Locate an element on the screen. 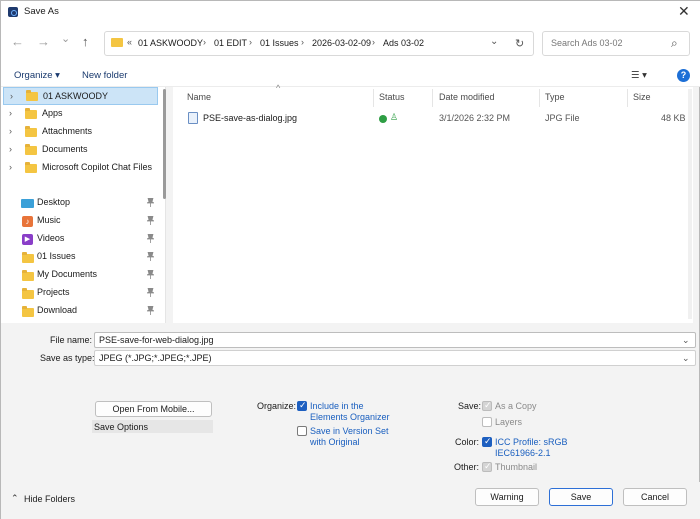 The image size is (700, 519). hide-folders-button: Hide Folders is located at coordinates (49, 499).